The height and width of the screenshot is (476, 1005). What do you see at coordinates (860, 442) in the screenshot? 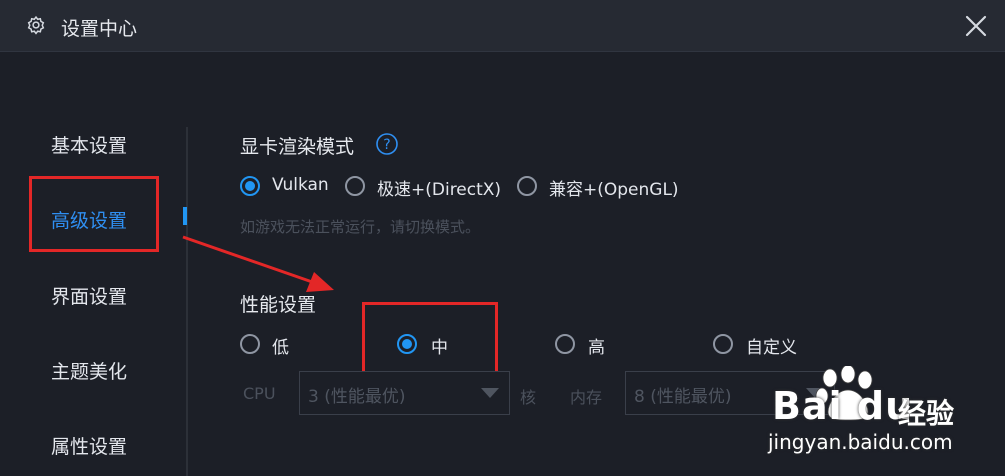
I see `watermark-url: jingyan.baidu.com` at bounding box center [860, 442].